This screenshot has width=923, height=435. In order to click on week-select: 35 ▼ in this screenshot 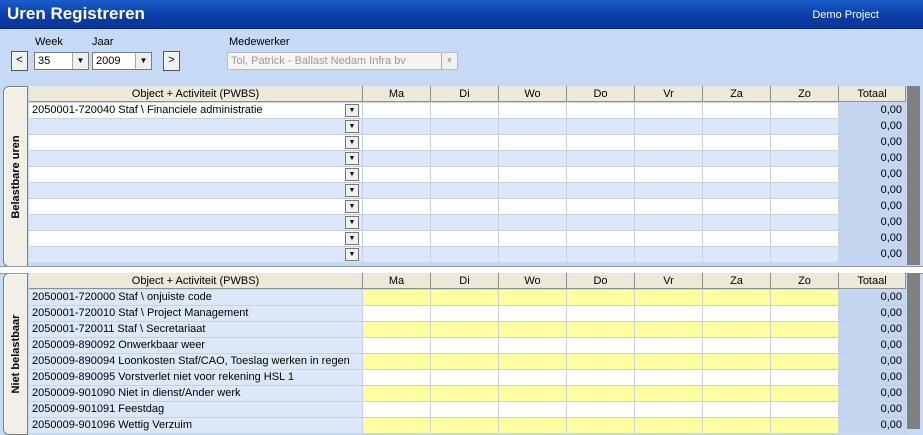, I will do `click(61, 61)`.